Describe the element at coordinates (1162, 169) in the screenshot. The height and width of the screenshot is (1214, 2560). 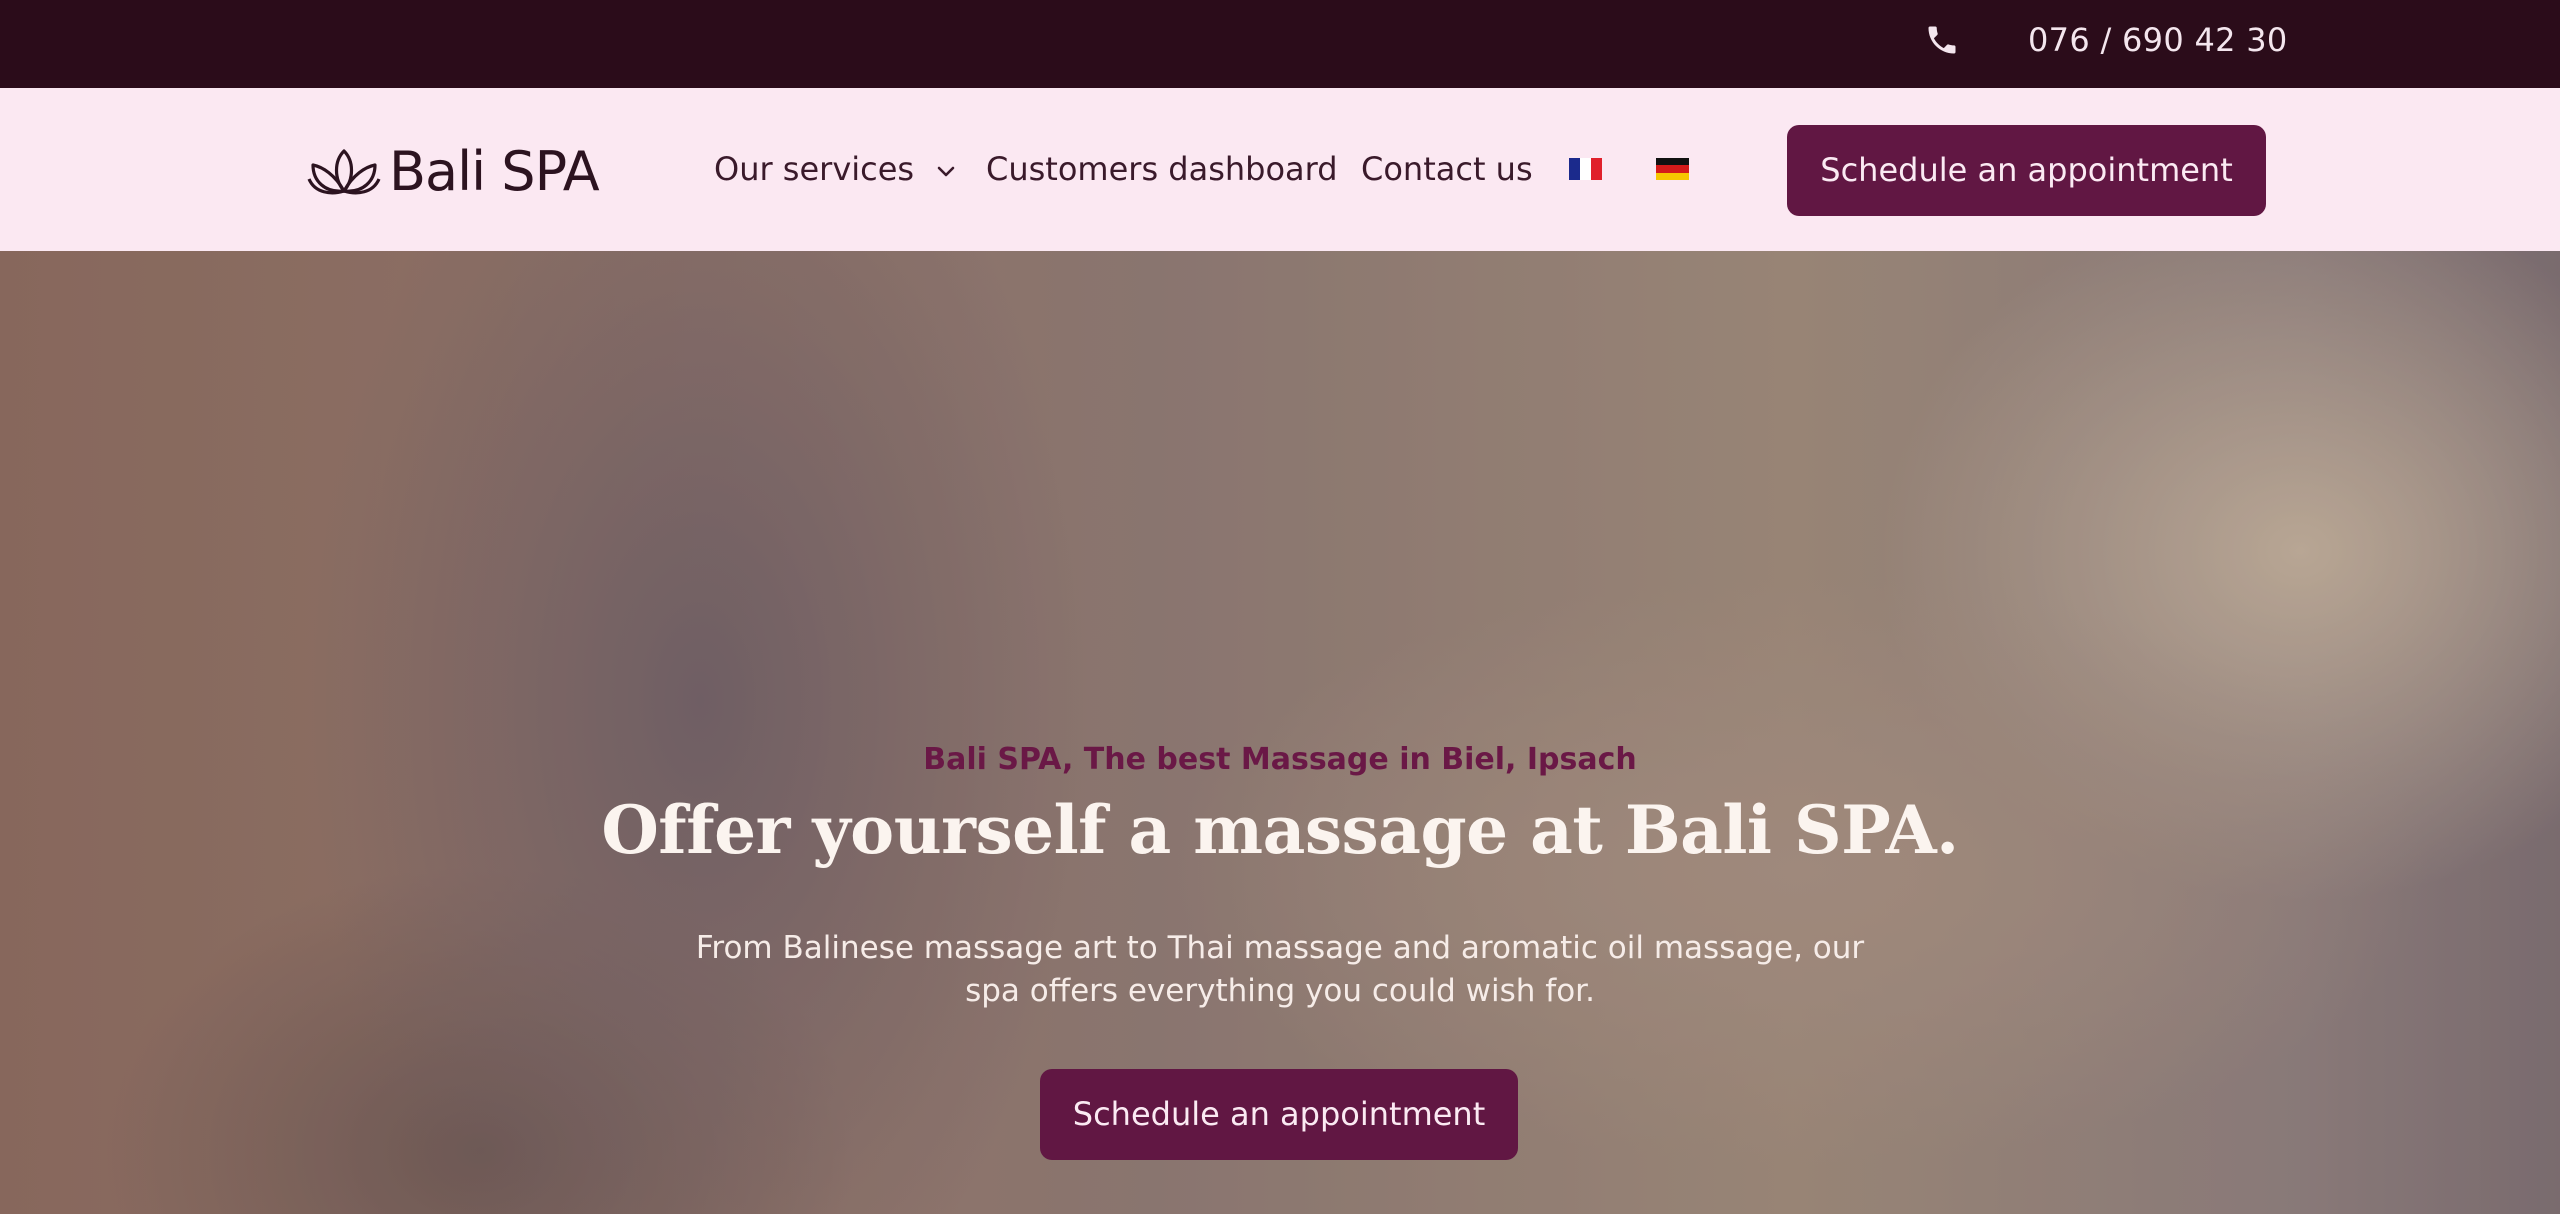
I see `nav-customers-dashboard: Customers dashboard` at that location.